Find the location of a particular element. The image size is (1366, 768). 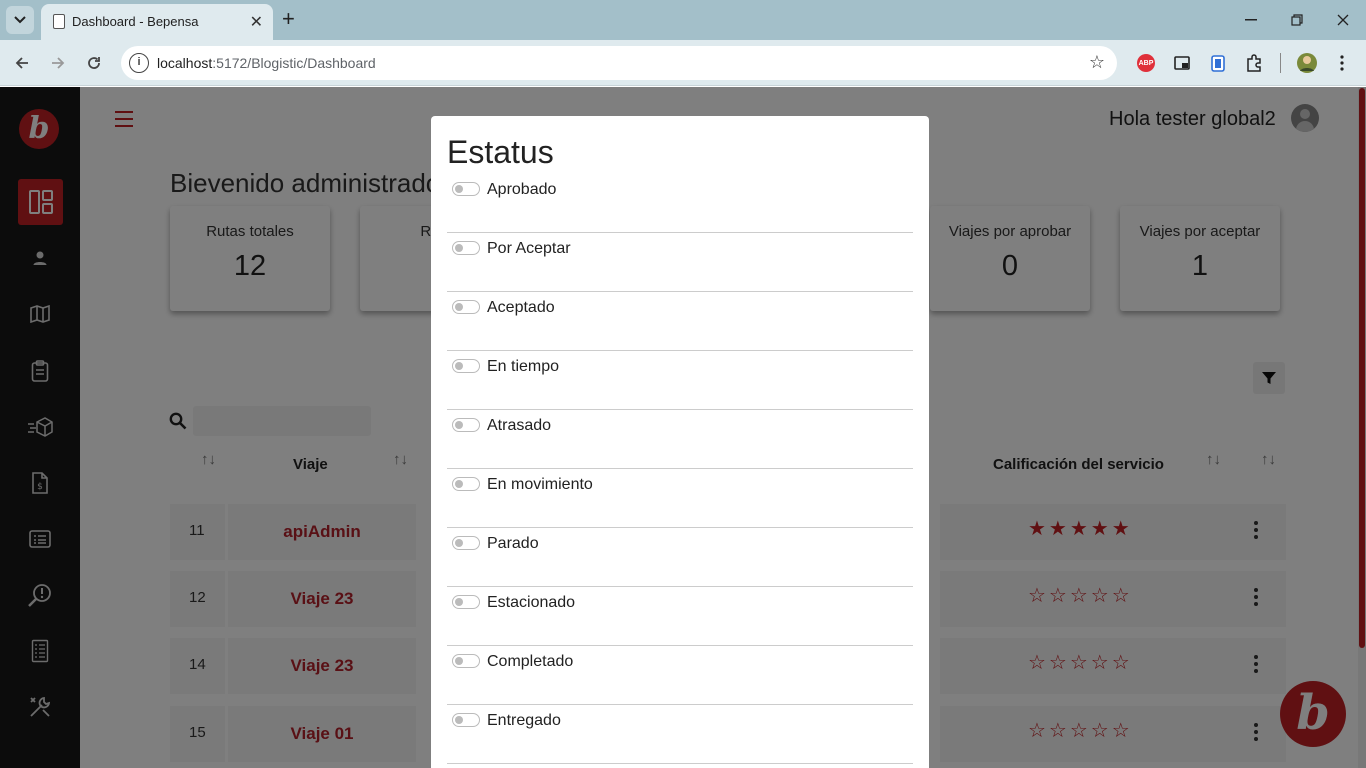

new-tab-button: + is located at coordinates (288, 19).